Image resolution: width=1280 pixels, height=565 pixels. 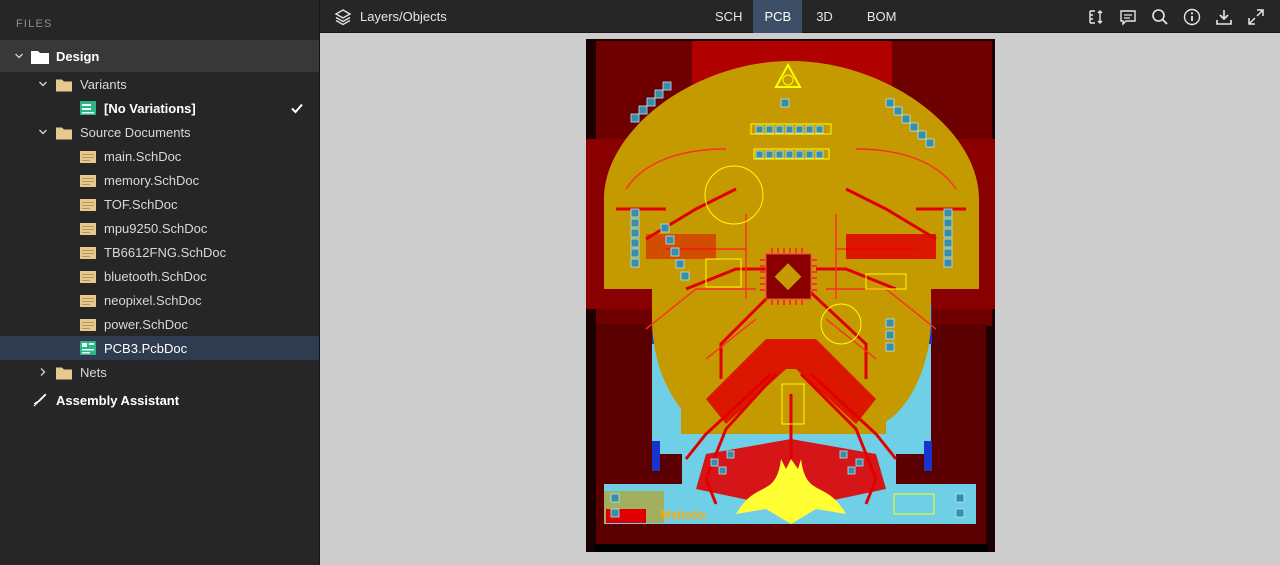 I want to click on download-button, so click(x=1224, y=16).